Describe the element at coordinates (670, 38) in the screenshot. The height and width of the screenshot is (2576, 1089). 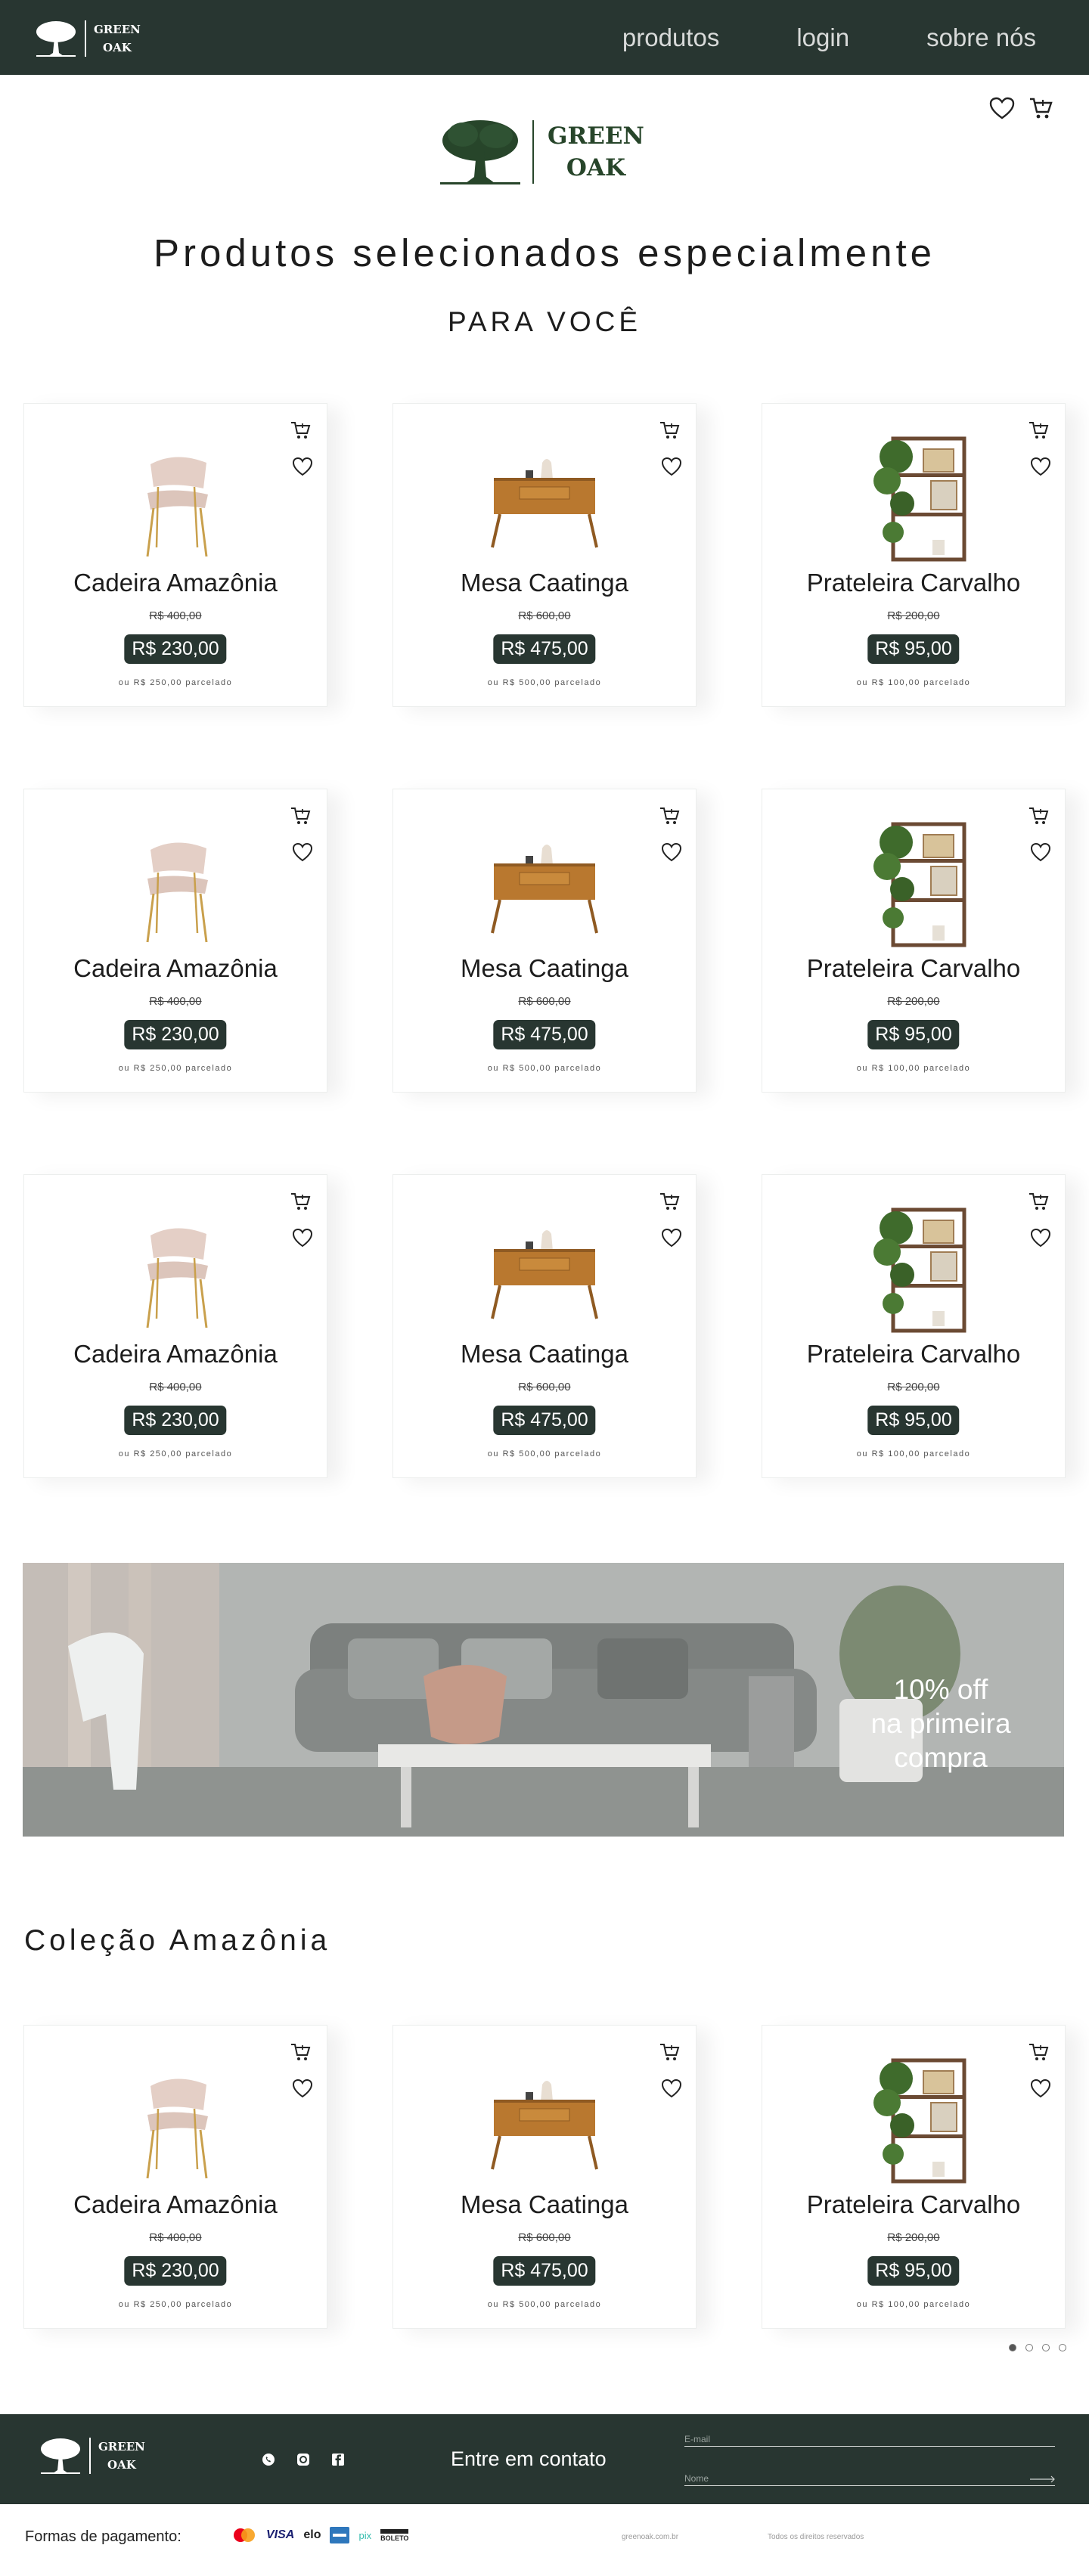
I see `nav-produtos: produtos` at that location.